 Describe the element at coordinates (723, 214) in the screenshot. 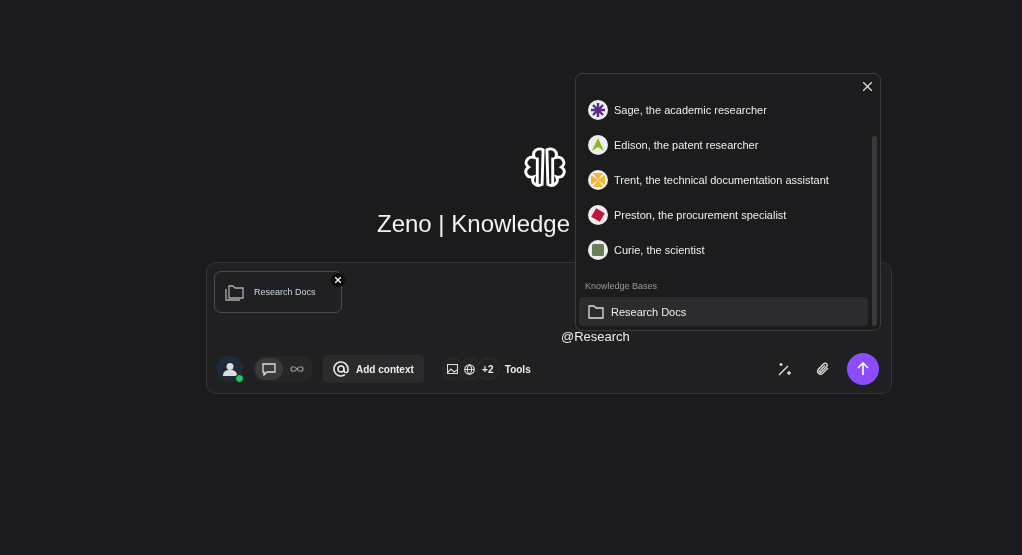

I see `agent-item: Preston, the procurement specialist` at that location.